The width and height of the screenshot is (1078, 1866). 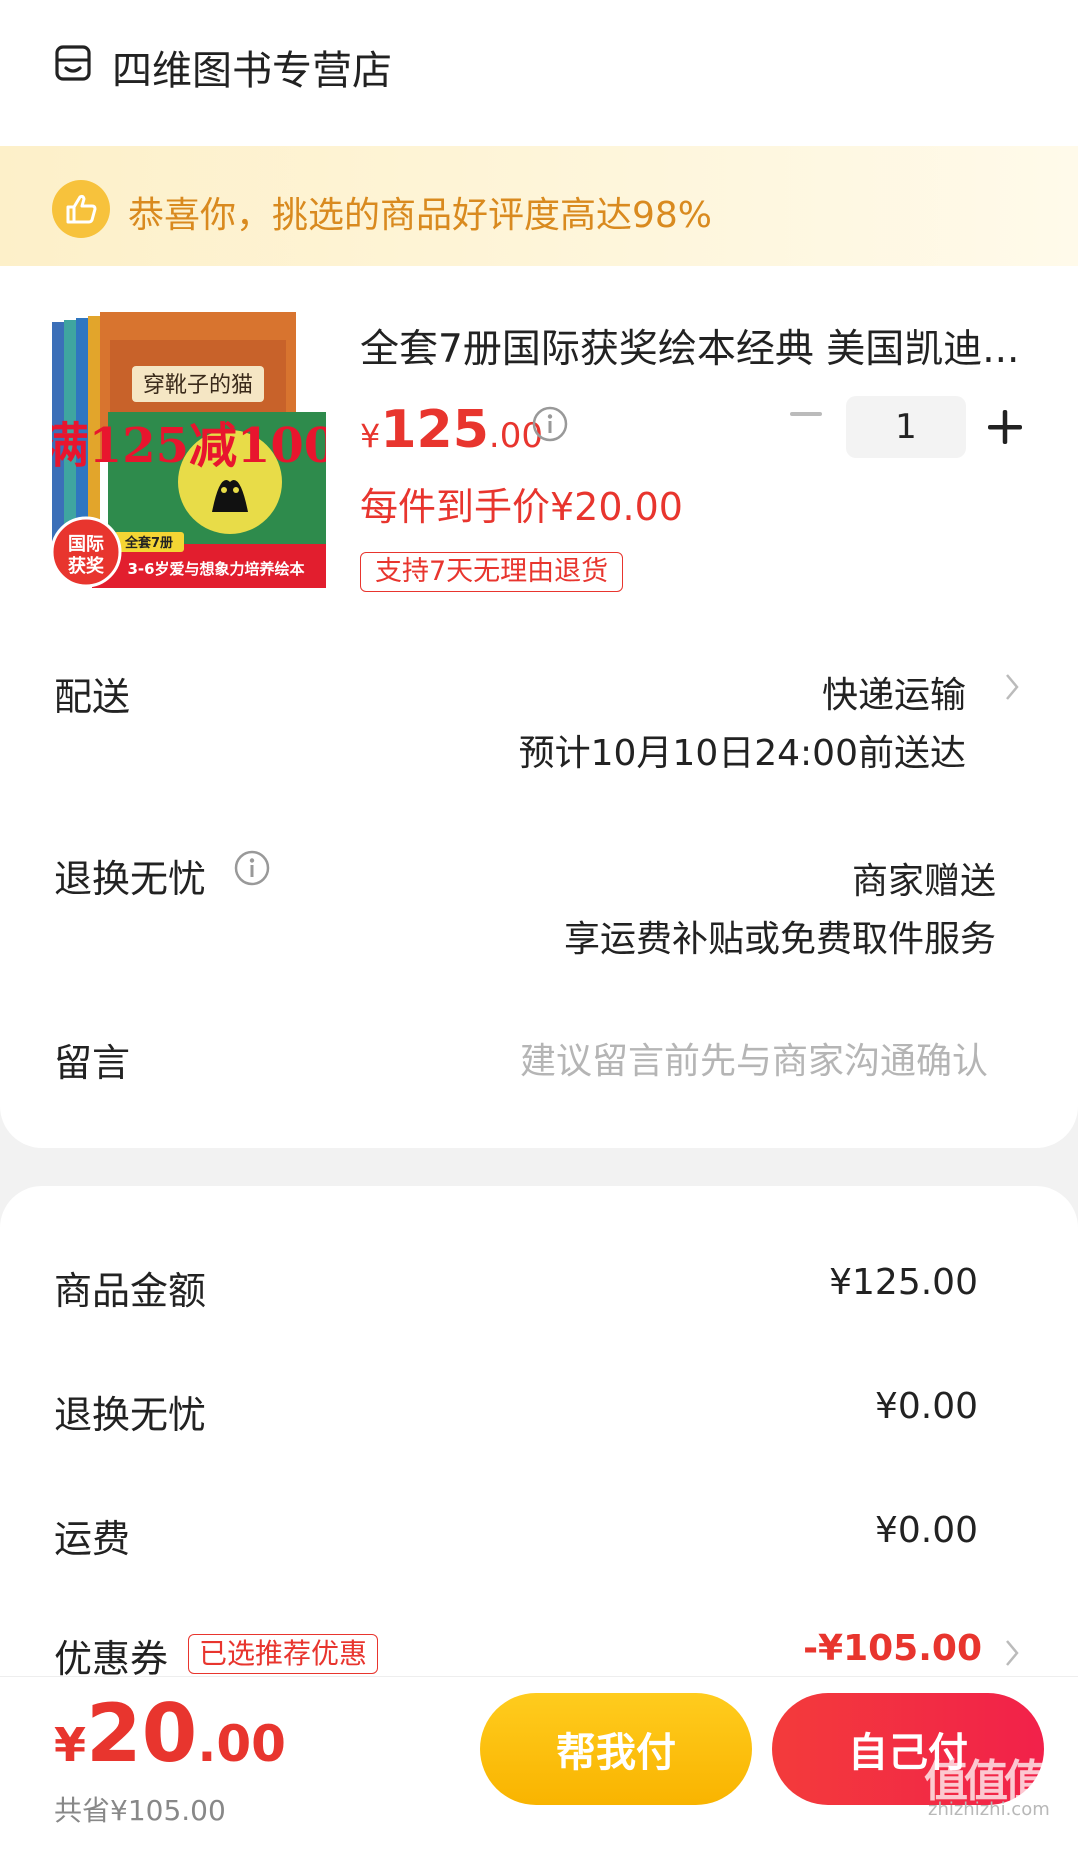 What do you see at coordinates (92, 1063) in the screenshot?
I see `message-label: 留言` at bounding box center [92, 1063].